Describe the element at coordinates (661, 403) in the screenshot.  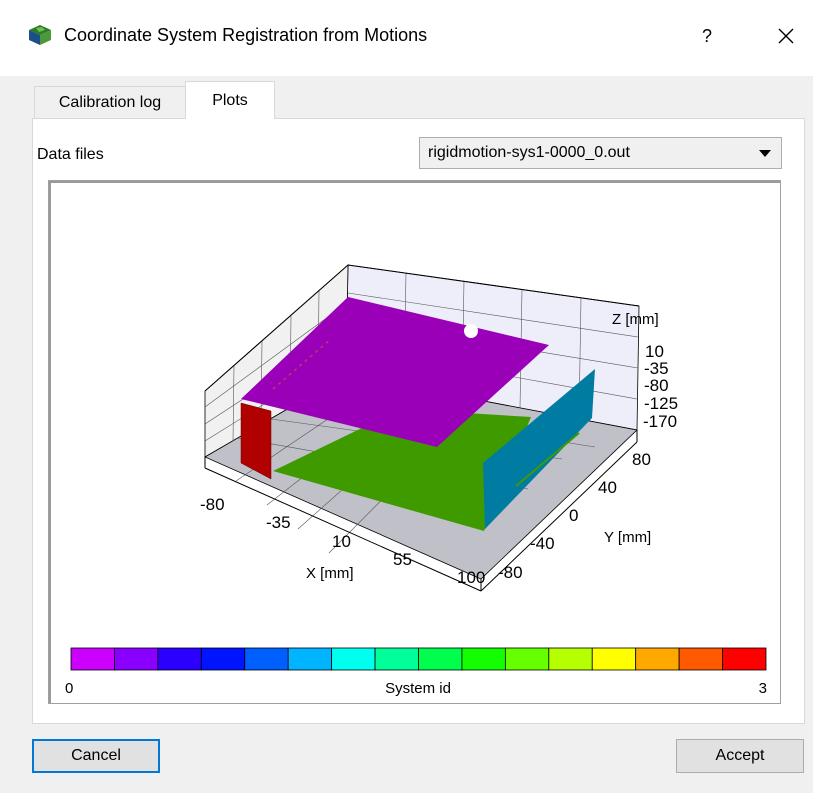
I see `z-tick: -125` at that location.